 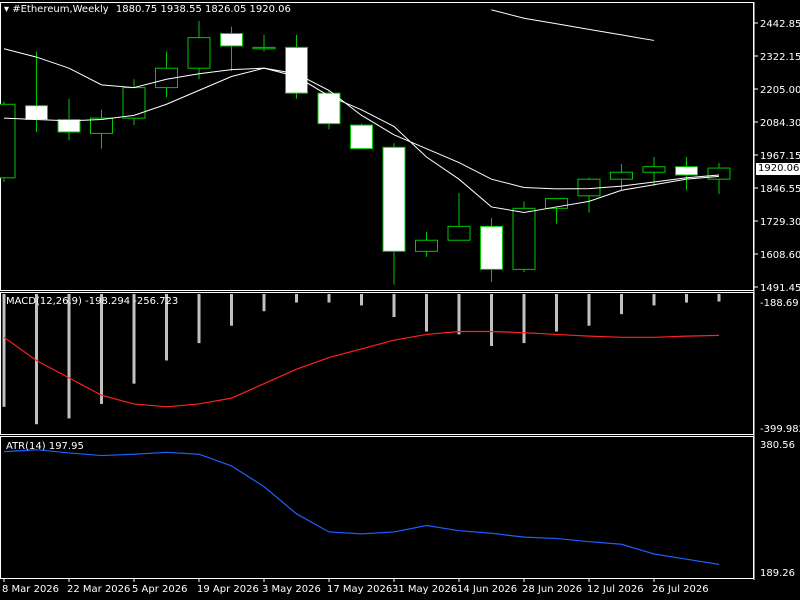 I want to click on price-tick-label: 1608.60, so click(x=780, y=255).